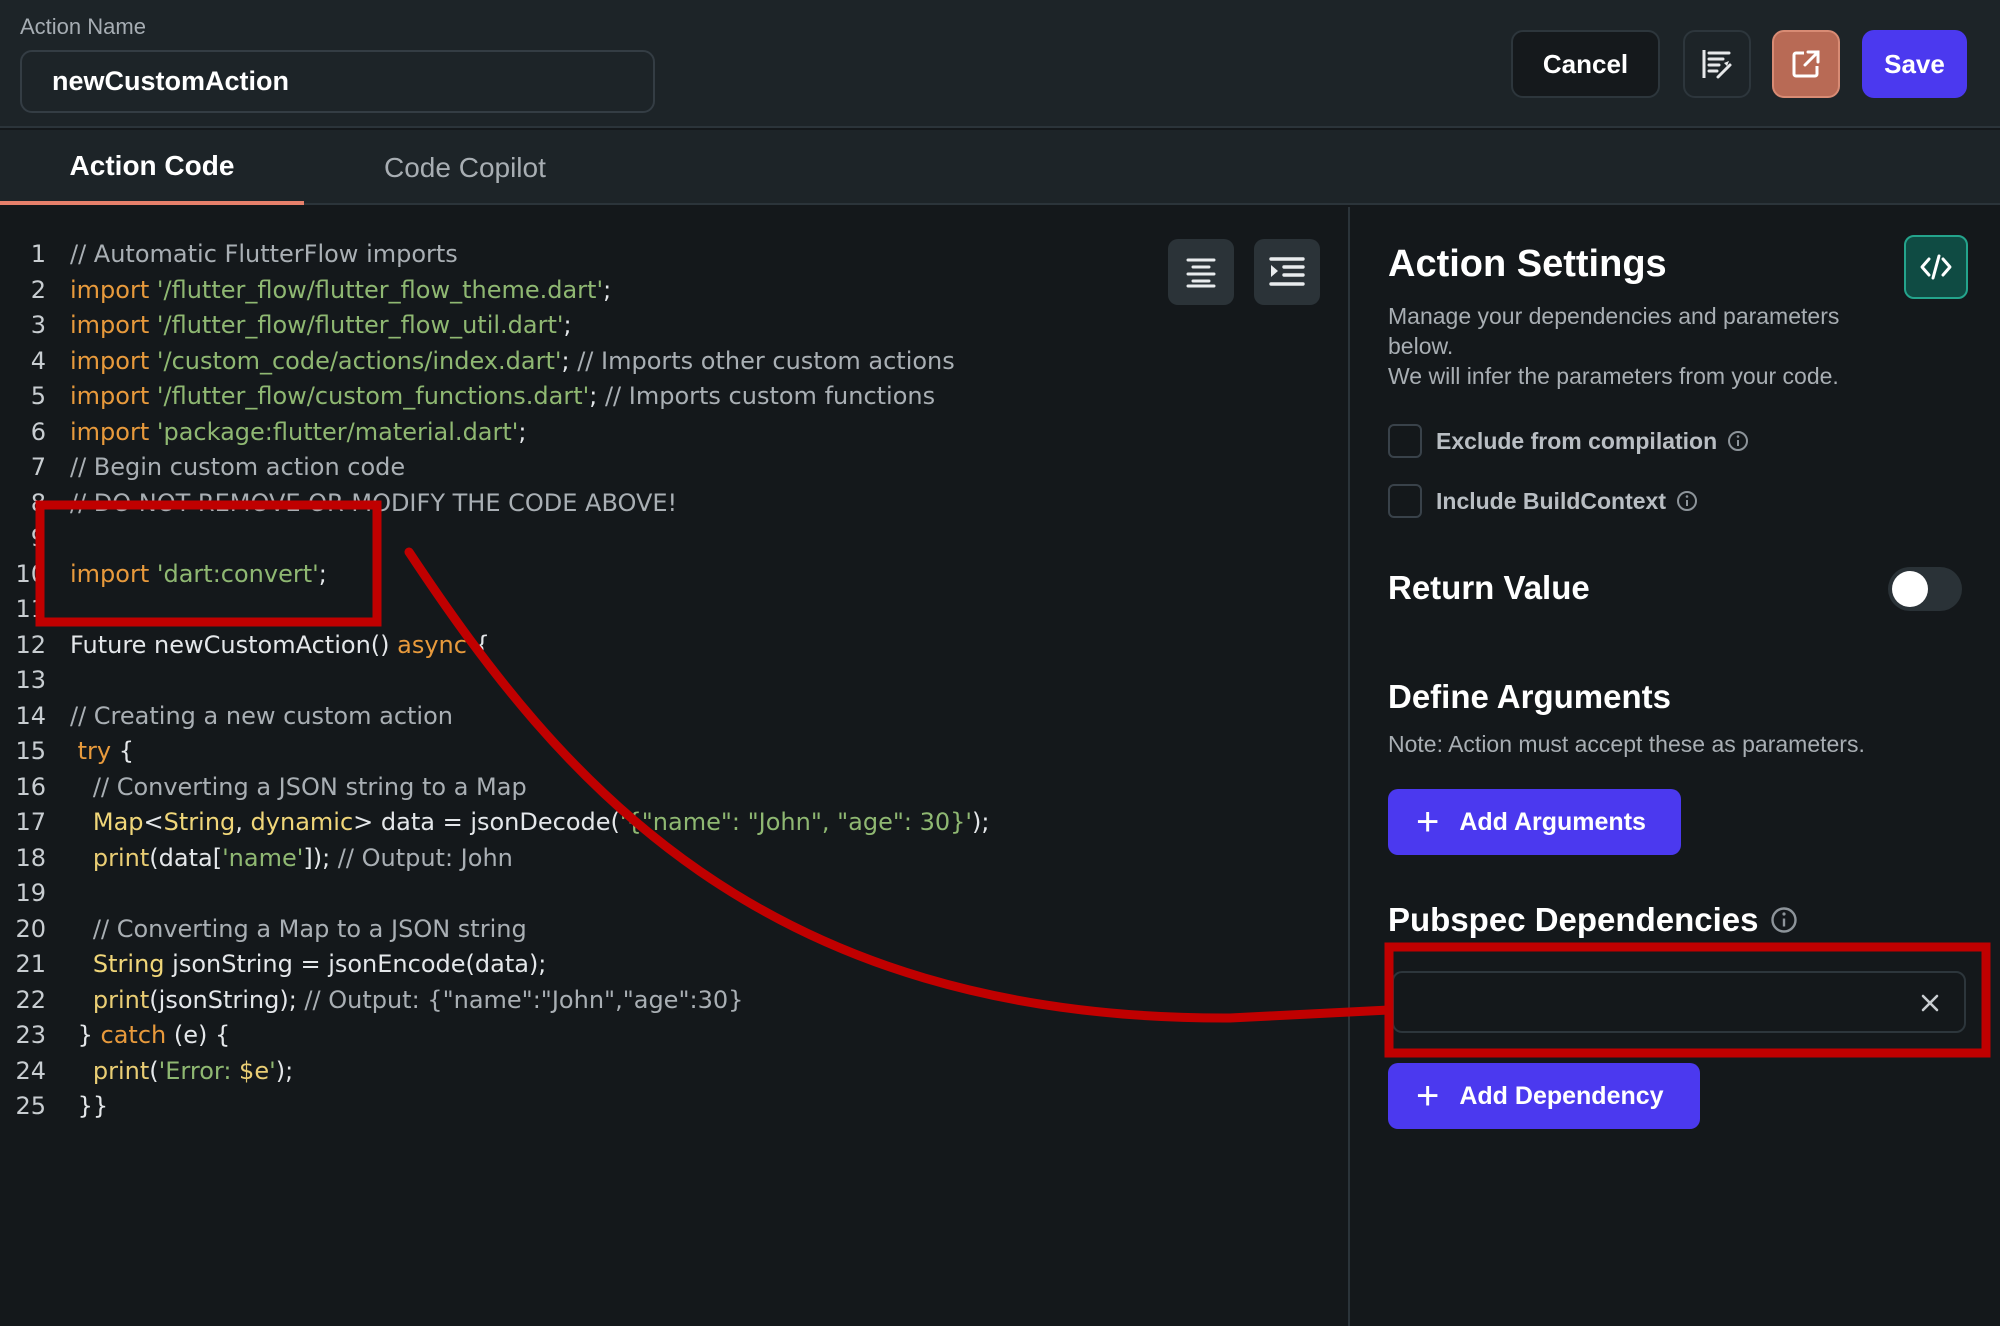 The image size is (2000, 1326). What do you see at coordinates (465, 167) in the screenshot?
I see `tab-code-copilot: Code Copilot` at bounding box center [465, 167].